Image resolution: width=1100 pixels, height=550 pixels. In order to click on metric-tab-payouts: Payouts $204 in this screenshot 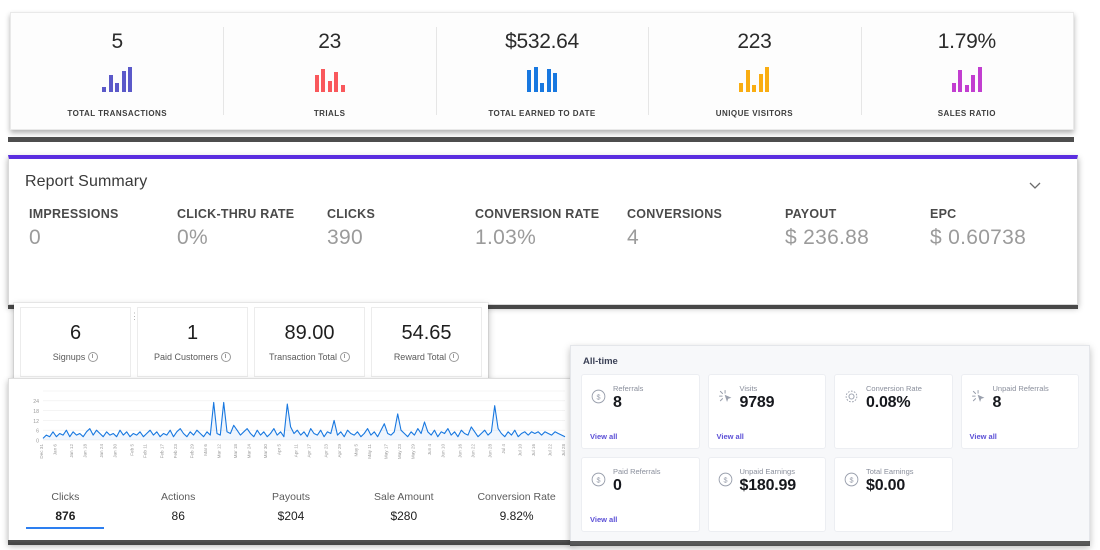, I will do `click(291, 512)`.